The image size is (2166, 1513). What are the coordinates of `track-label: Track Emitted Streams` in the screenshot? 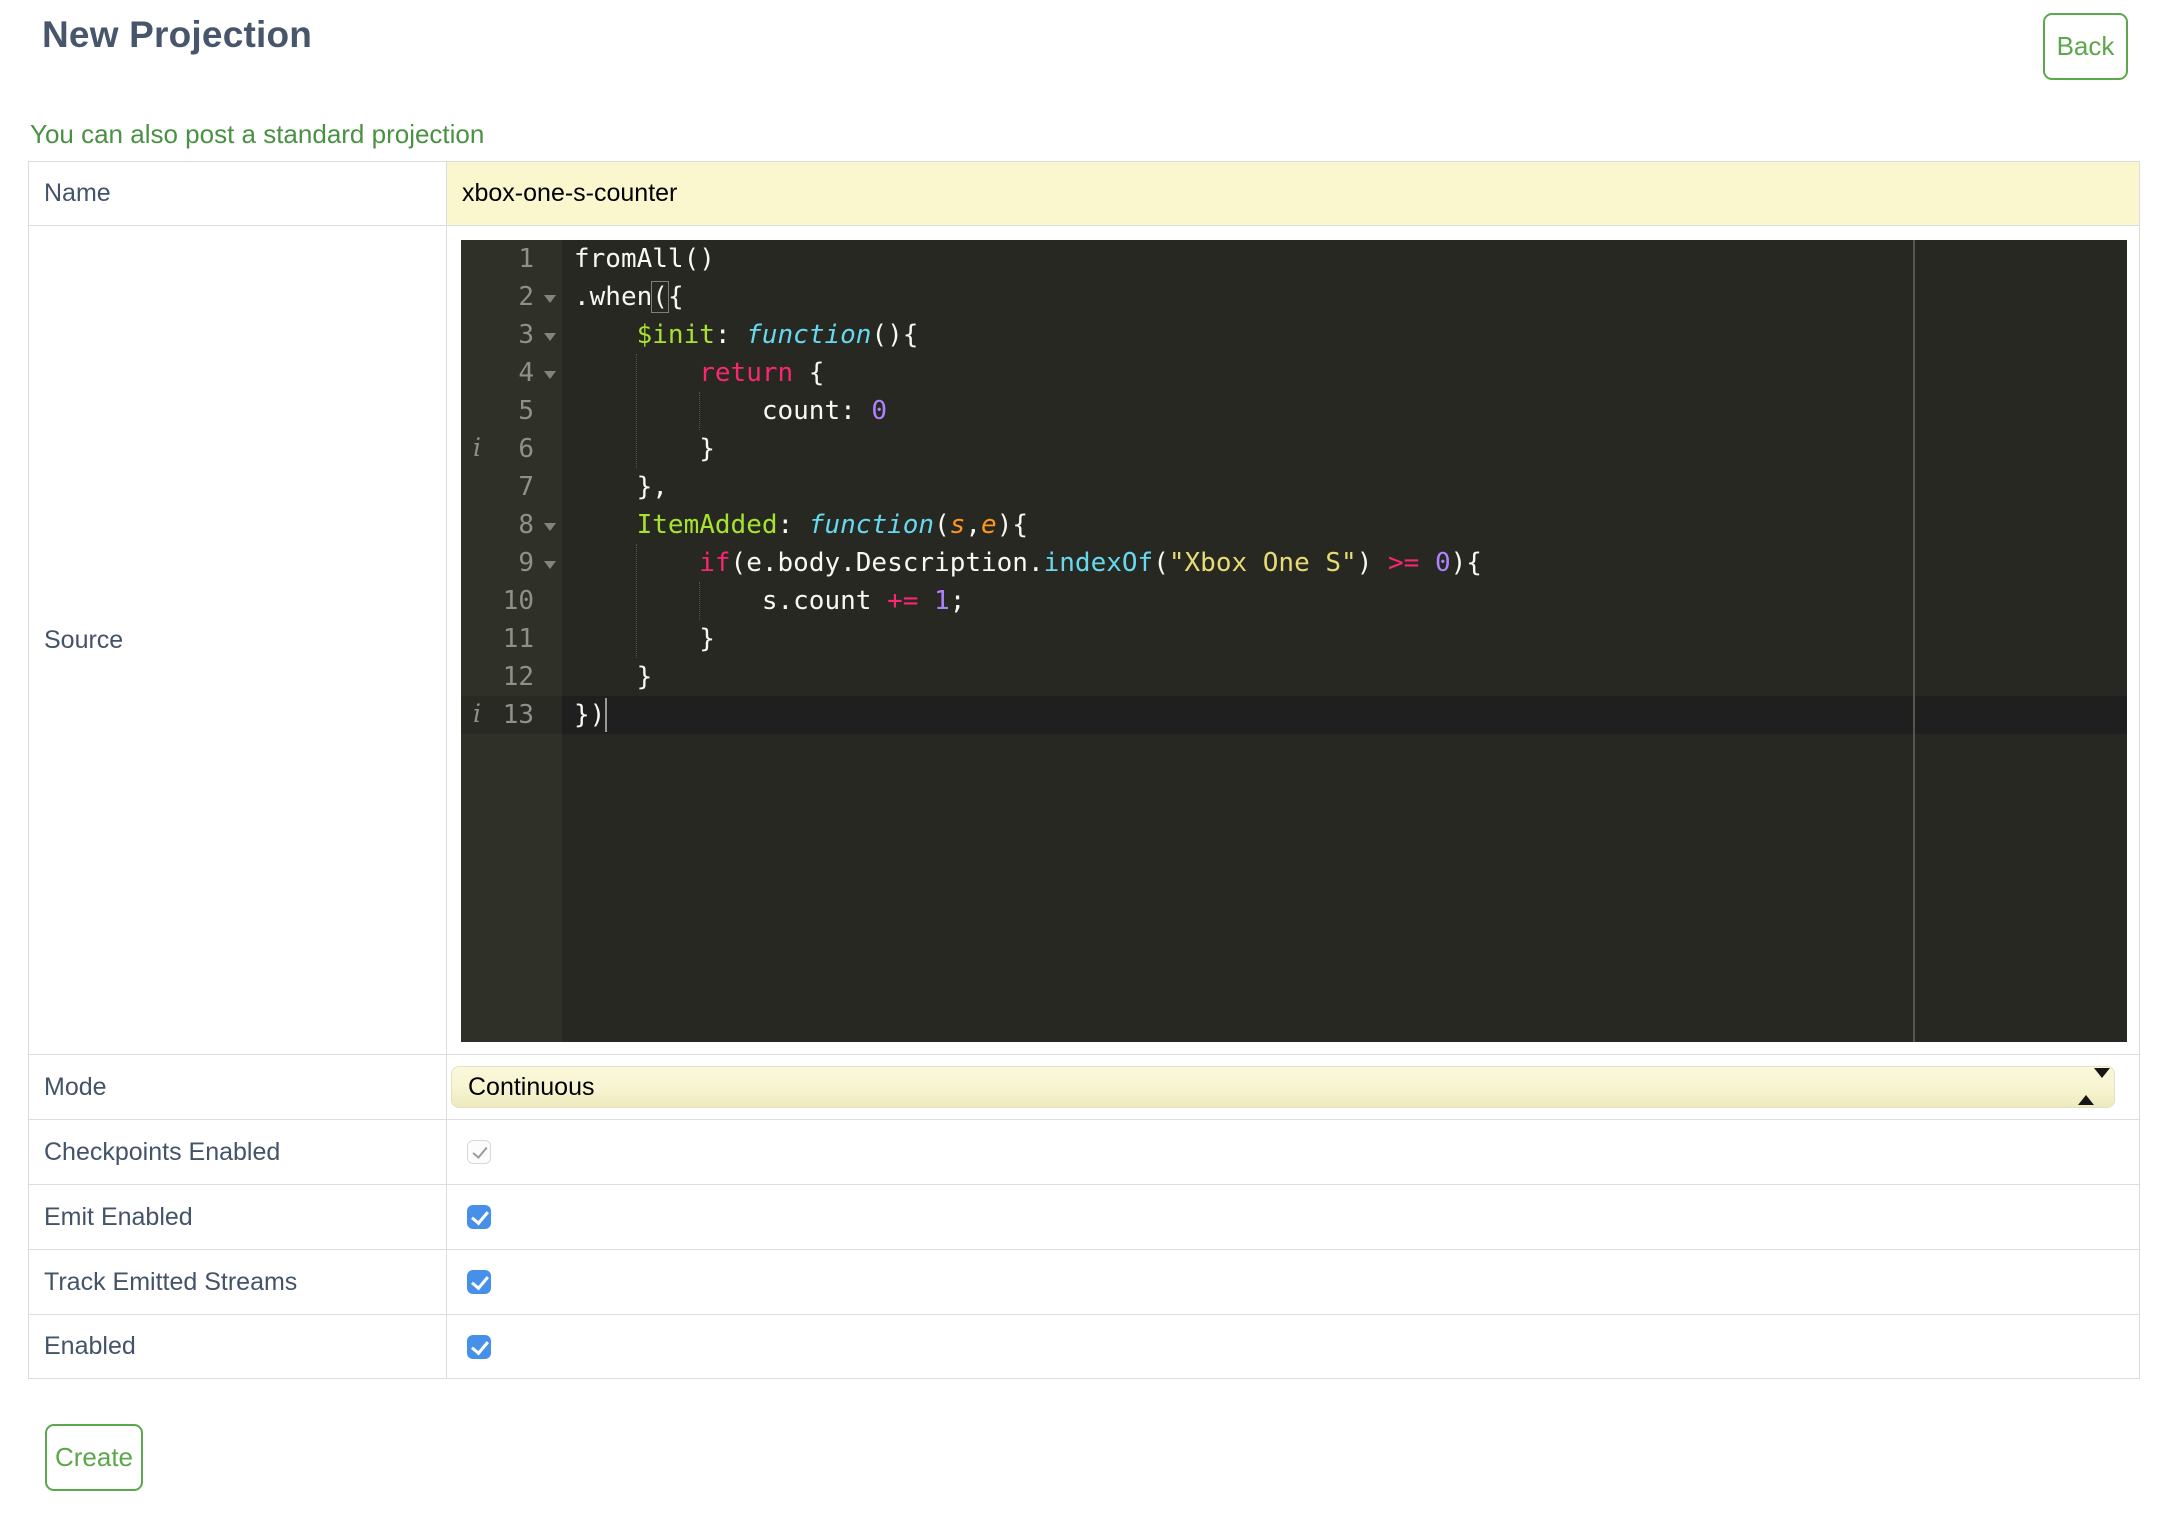 It's located at (238, 1282).